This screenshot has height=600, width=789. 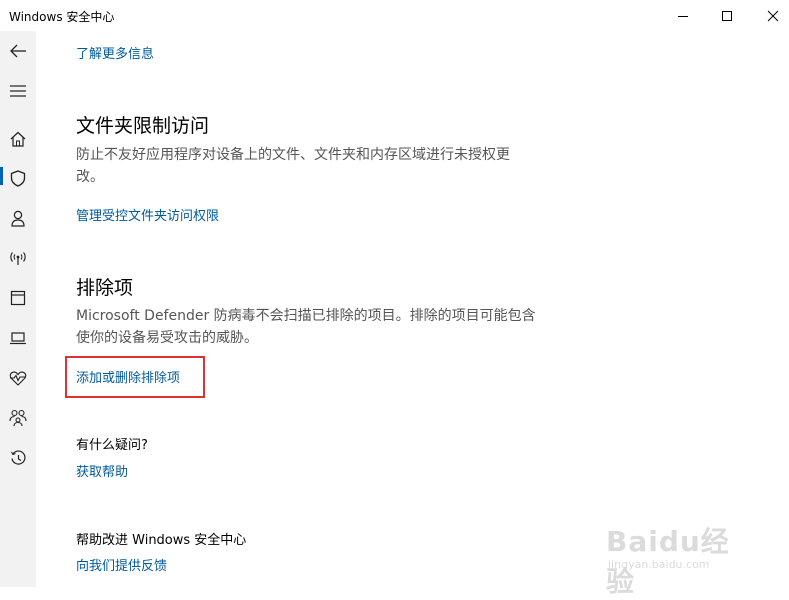 What do you see at coordinates (62, 17) in the screenshot?
I see `window-title: Windows 安全中心` at bounding box center [62, 17].